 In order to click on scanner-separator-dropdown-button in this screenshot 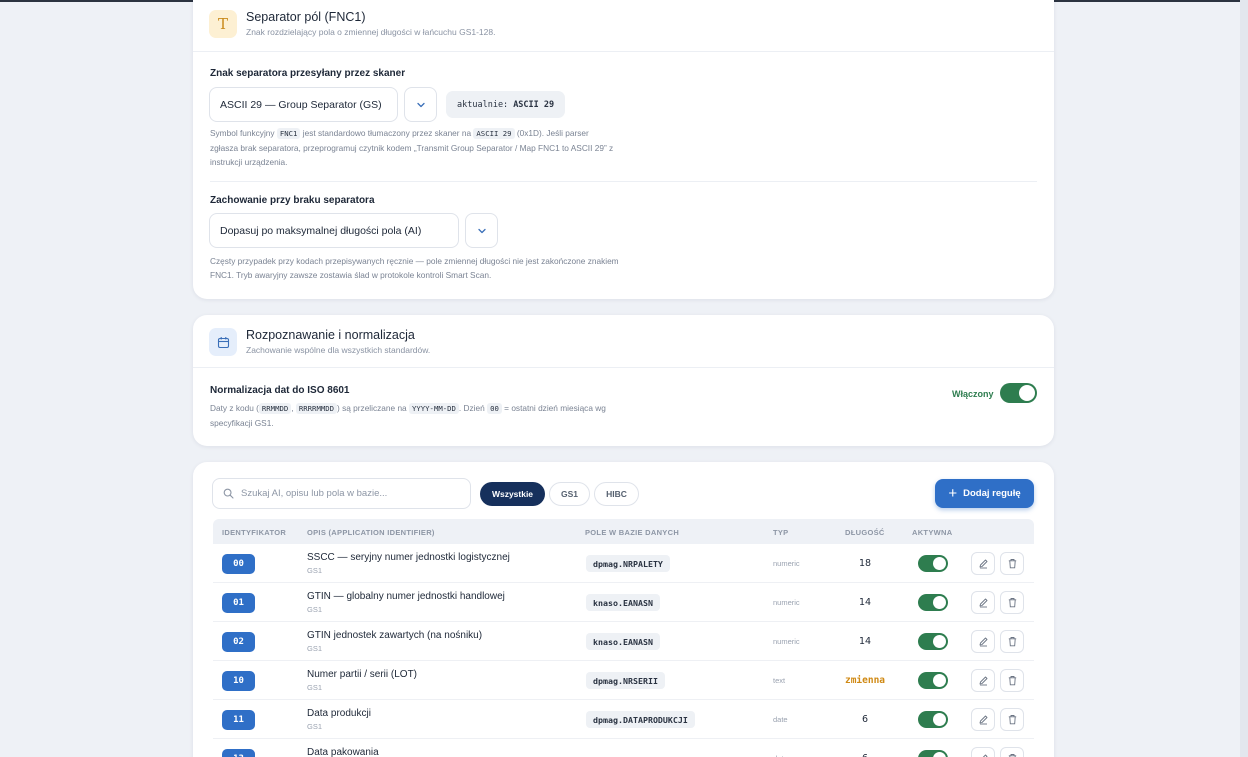, I will do `click(420, 104)`.